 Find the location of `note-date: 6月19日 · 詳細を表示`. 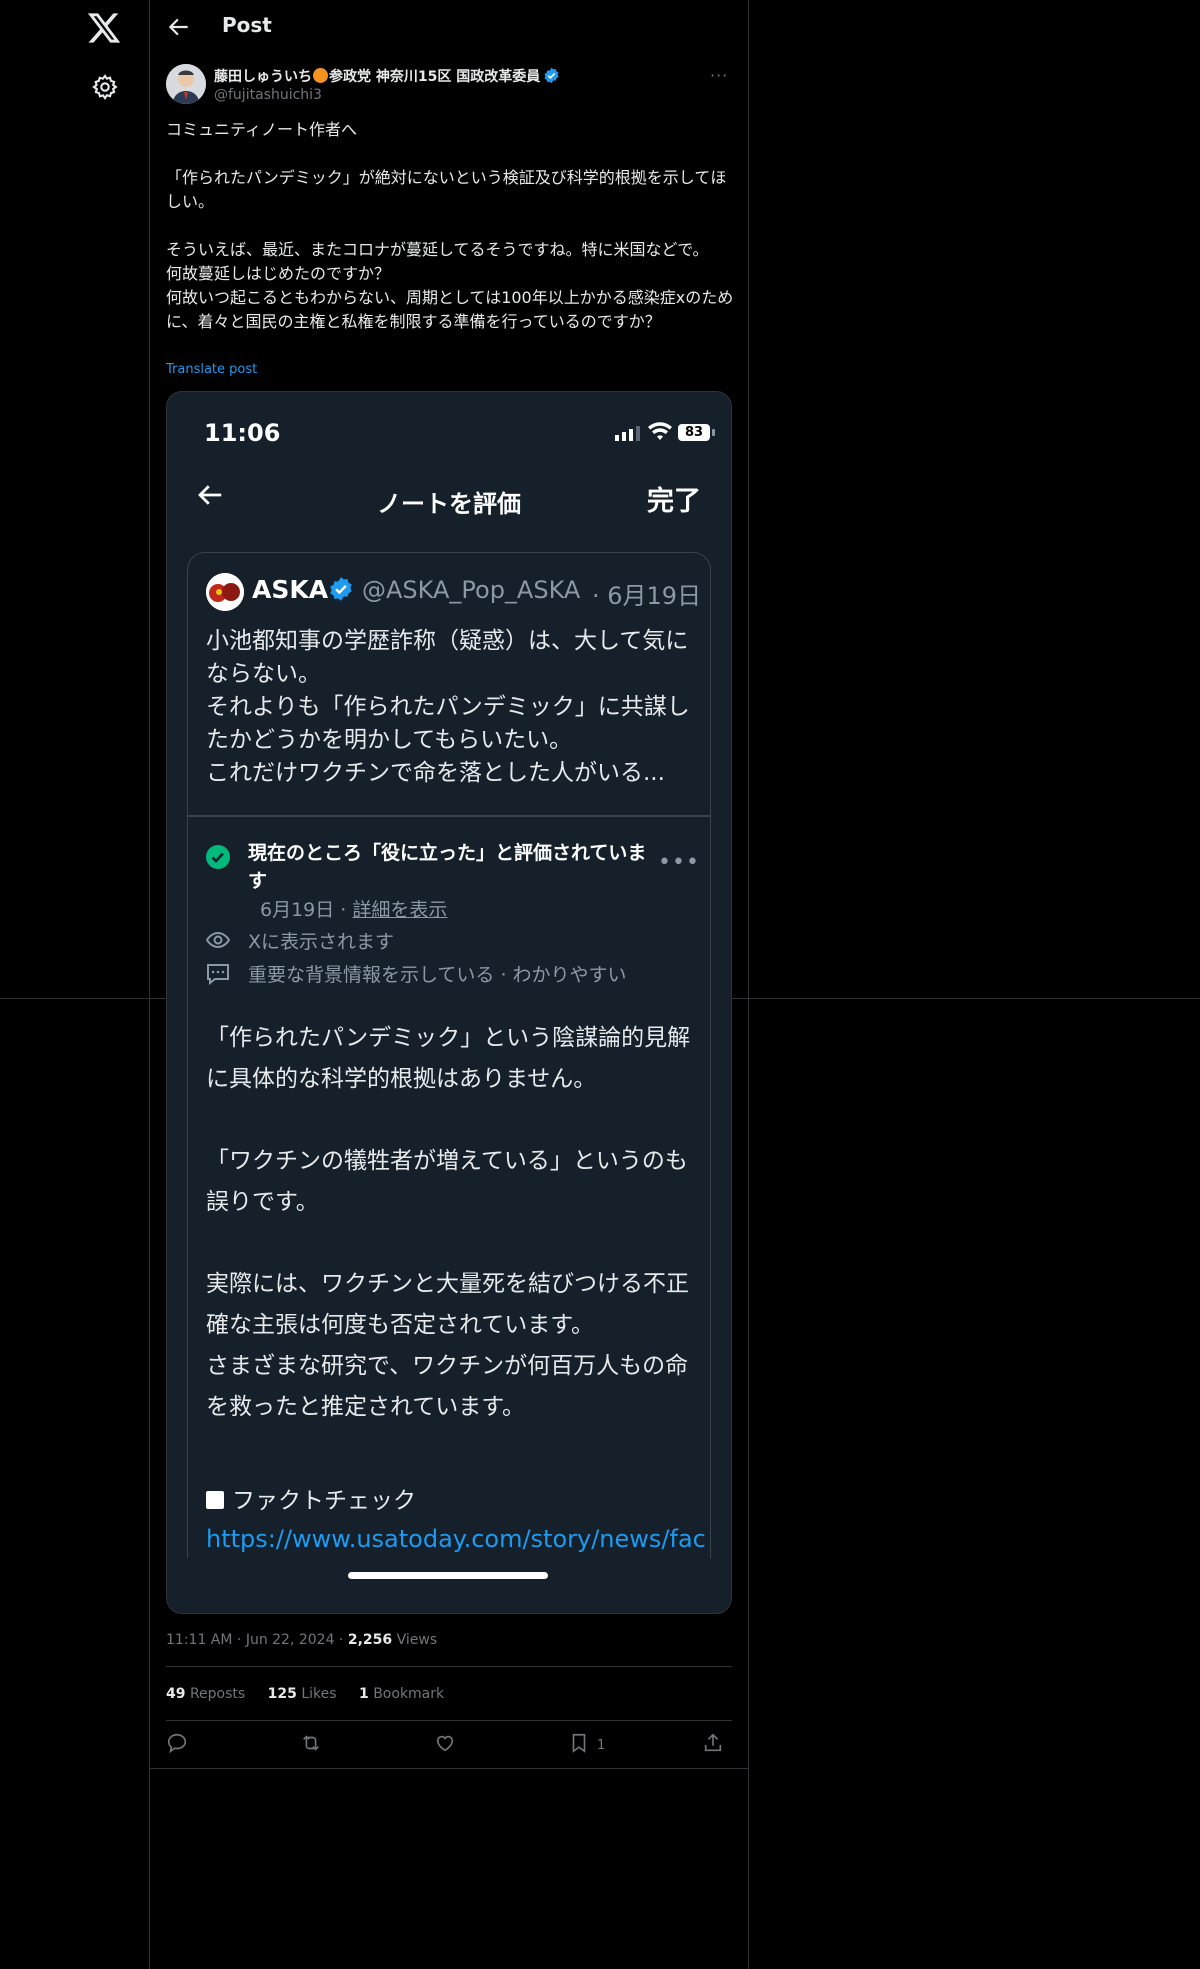

note-date: 6月19日 · 詳細を表示 is located at coordinates (353, 908).